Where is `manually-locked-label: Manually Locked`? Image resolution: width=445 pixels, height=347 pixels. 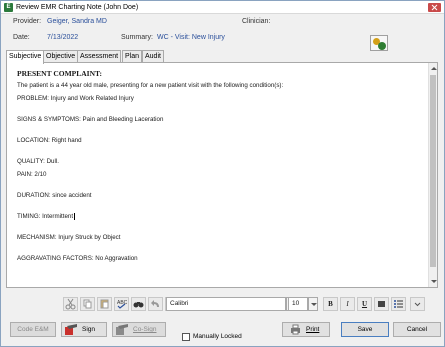
manually-locked-label: Manually Locked is located at coordinates (217, 336).